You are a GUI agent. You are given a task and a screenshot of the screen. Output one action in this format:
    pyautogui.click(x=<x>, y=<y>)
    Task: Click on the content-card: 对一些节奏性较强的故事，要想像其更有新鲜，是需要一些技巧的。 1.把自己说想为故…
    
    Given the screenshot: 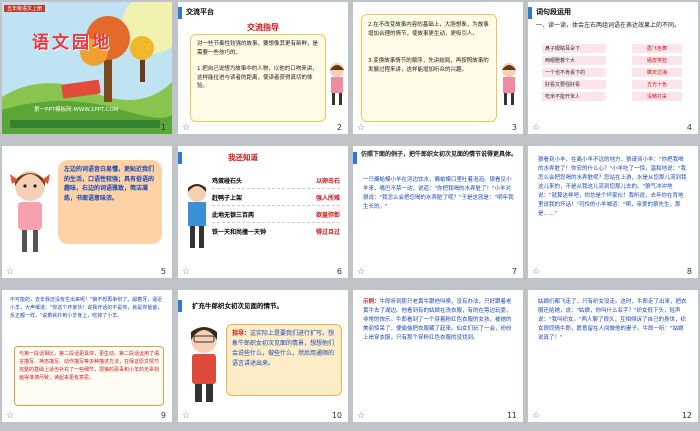 What is the action you would take?
    pyautogui.click(x=258, y=78)
    